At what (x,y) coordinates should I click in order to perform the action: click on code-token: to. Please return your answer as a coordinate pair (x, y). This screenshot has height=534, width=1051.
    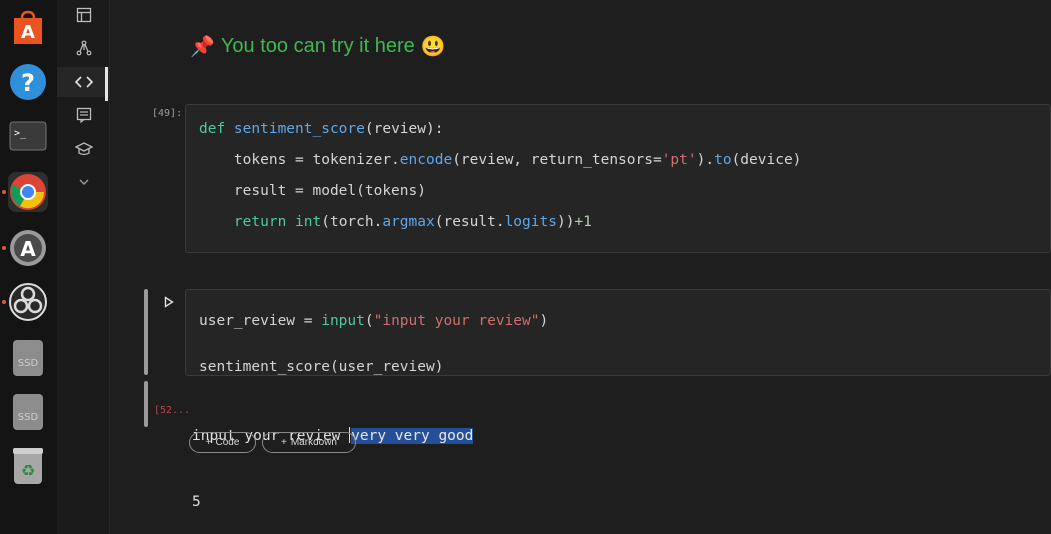
    Looking at the image, I should click on (723, 160).